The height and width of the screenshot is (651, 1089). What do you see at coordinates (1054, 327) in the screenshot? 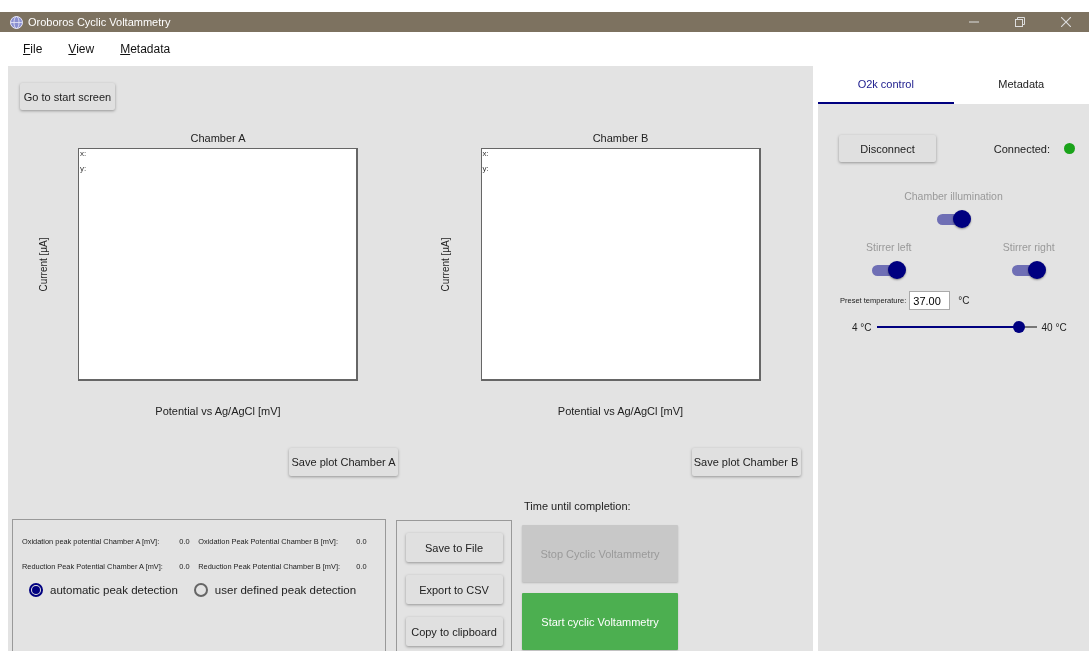
I see `slider-max-label: 40 °C` at bounding box center [1054, 327].